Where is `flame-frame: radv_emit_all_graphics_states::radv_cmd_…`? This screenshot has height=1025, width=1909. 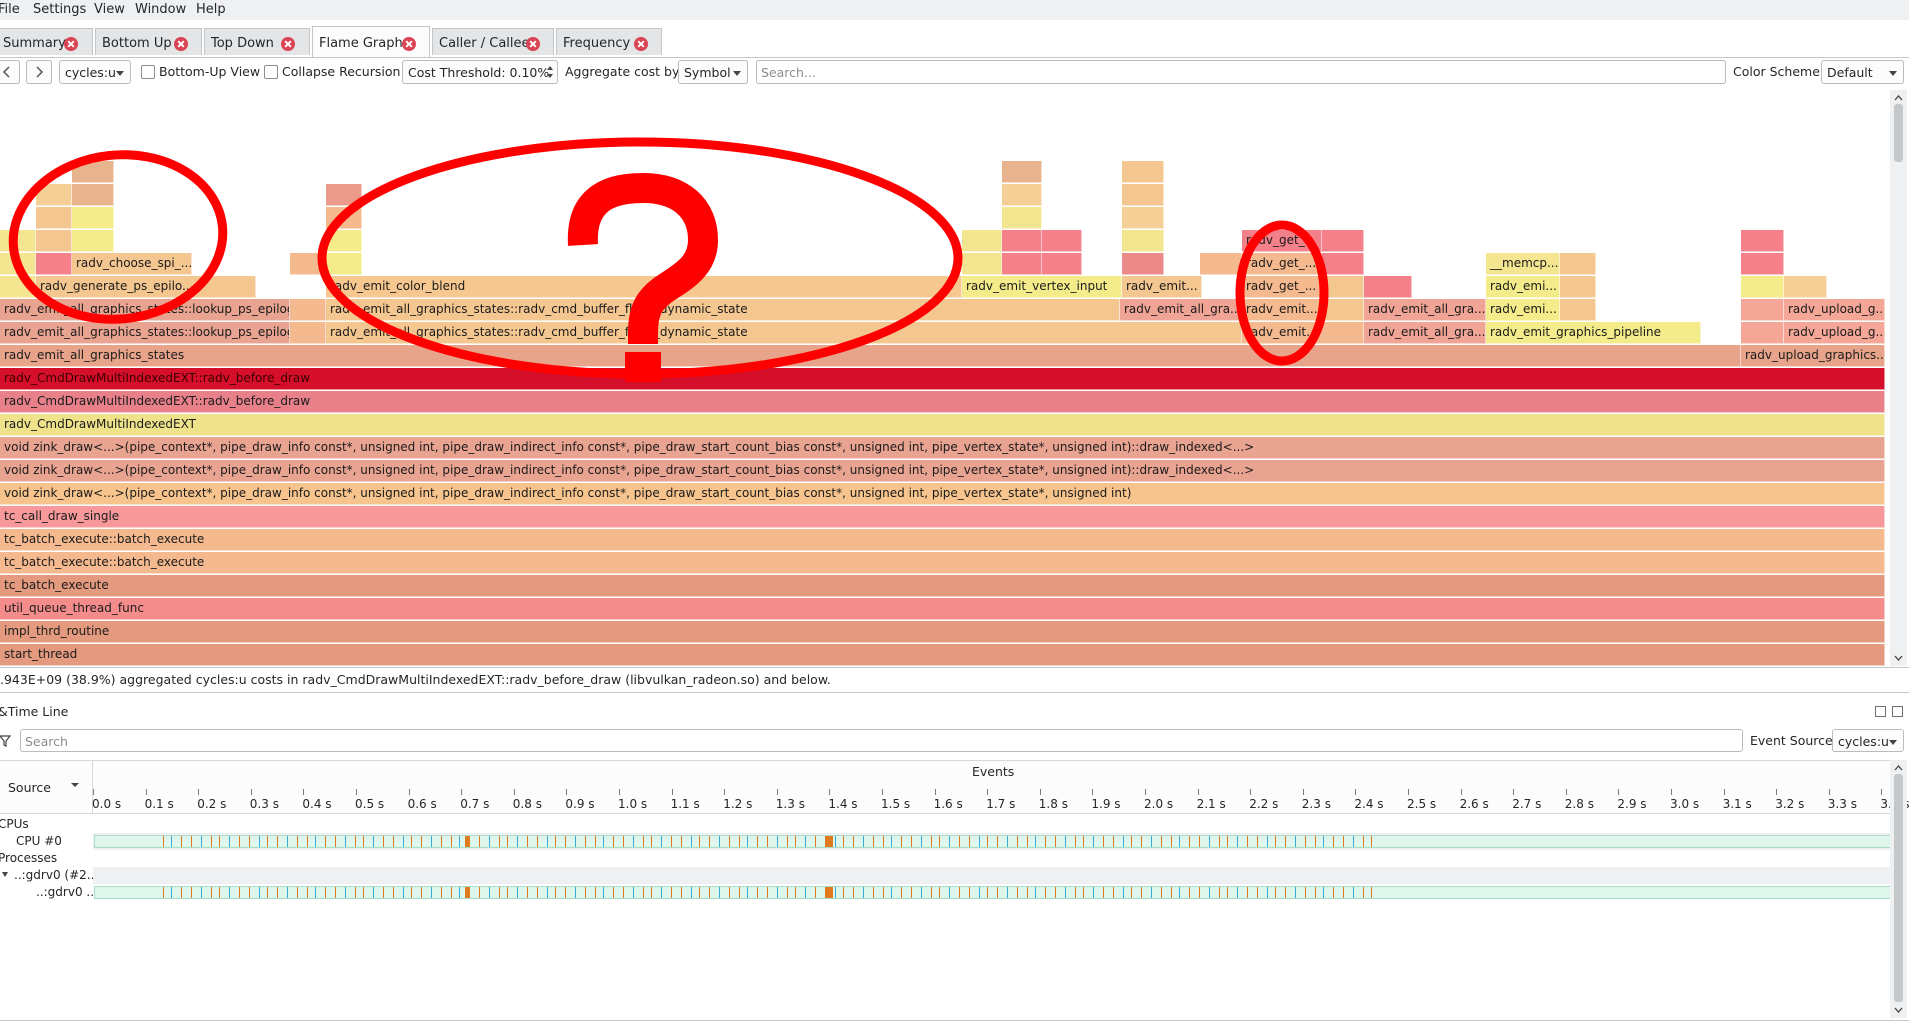 flame-frame: radv_emit_all_graphics_states::radv_cmd_… is located at coordinates (784, 333).